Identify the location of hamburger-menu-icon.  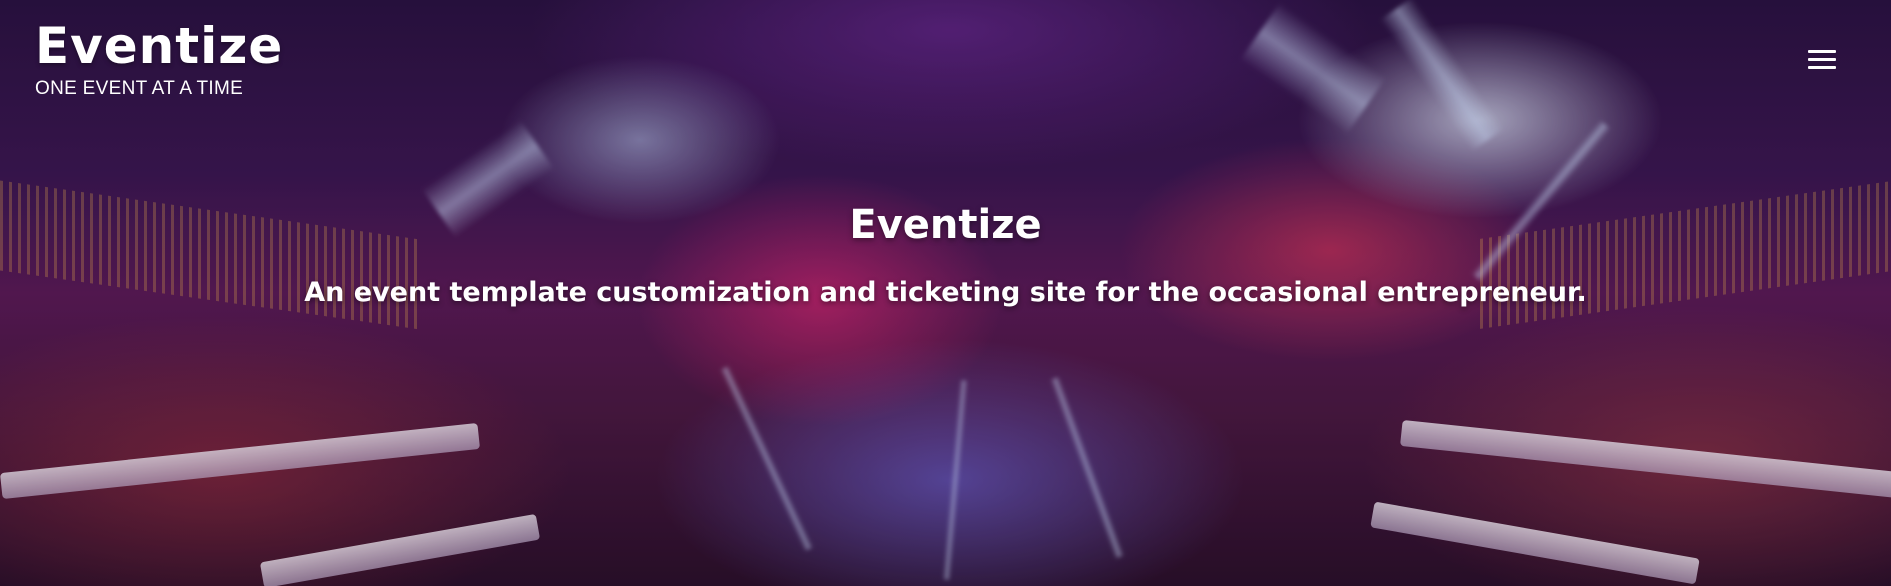
(1822, 62).